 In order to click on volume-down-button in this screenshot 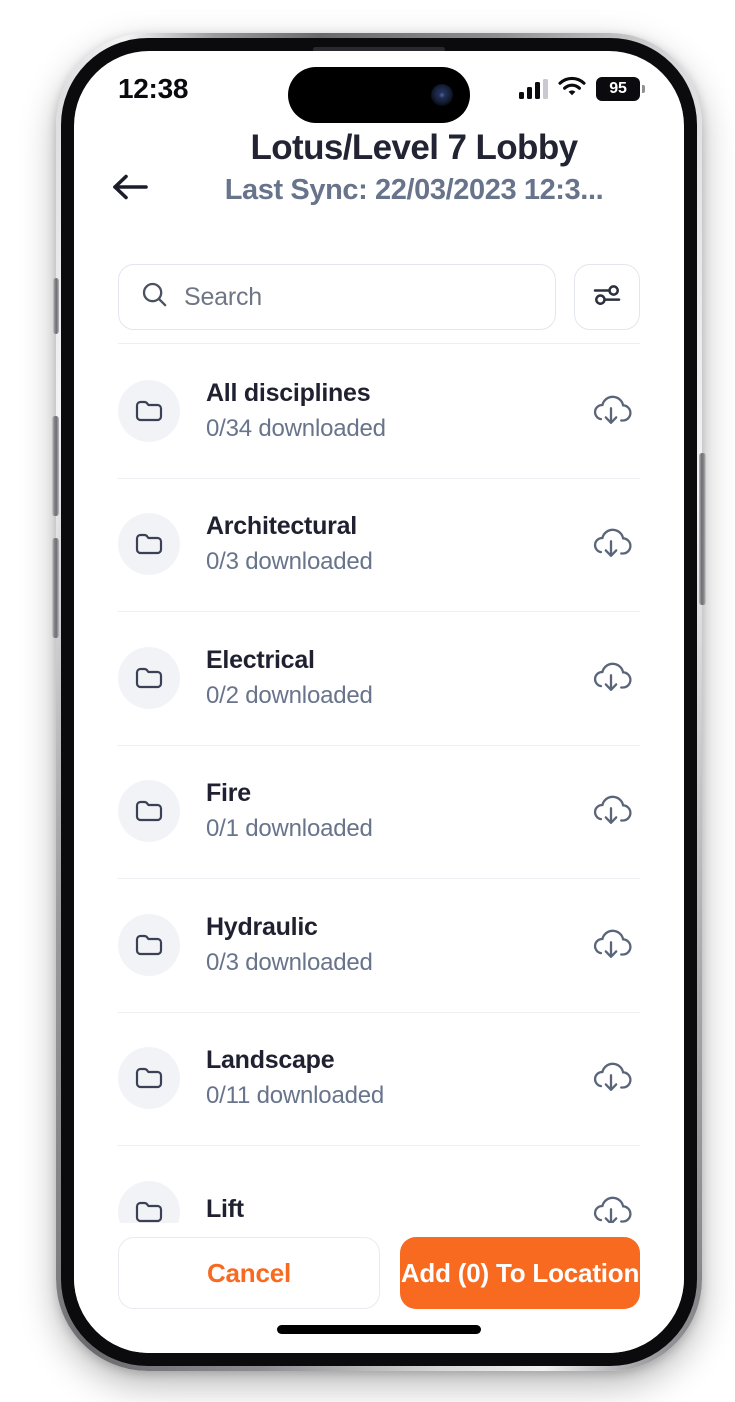, I will do `click(55, 588)`.